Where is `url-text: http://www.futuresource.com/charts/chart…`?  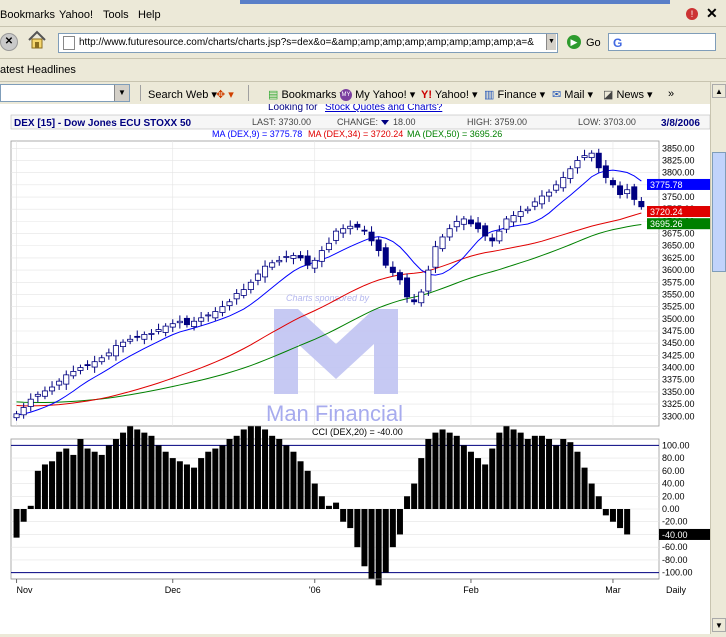
url-text: http://www.futuresource.com/charts/chart… is located at coordinates (306, 42).